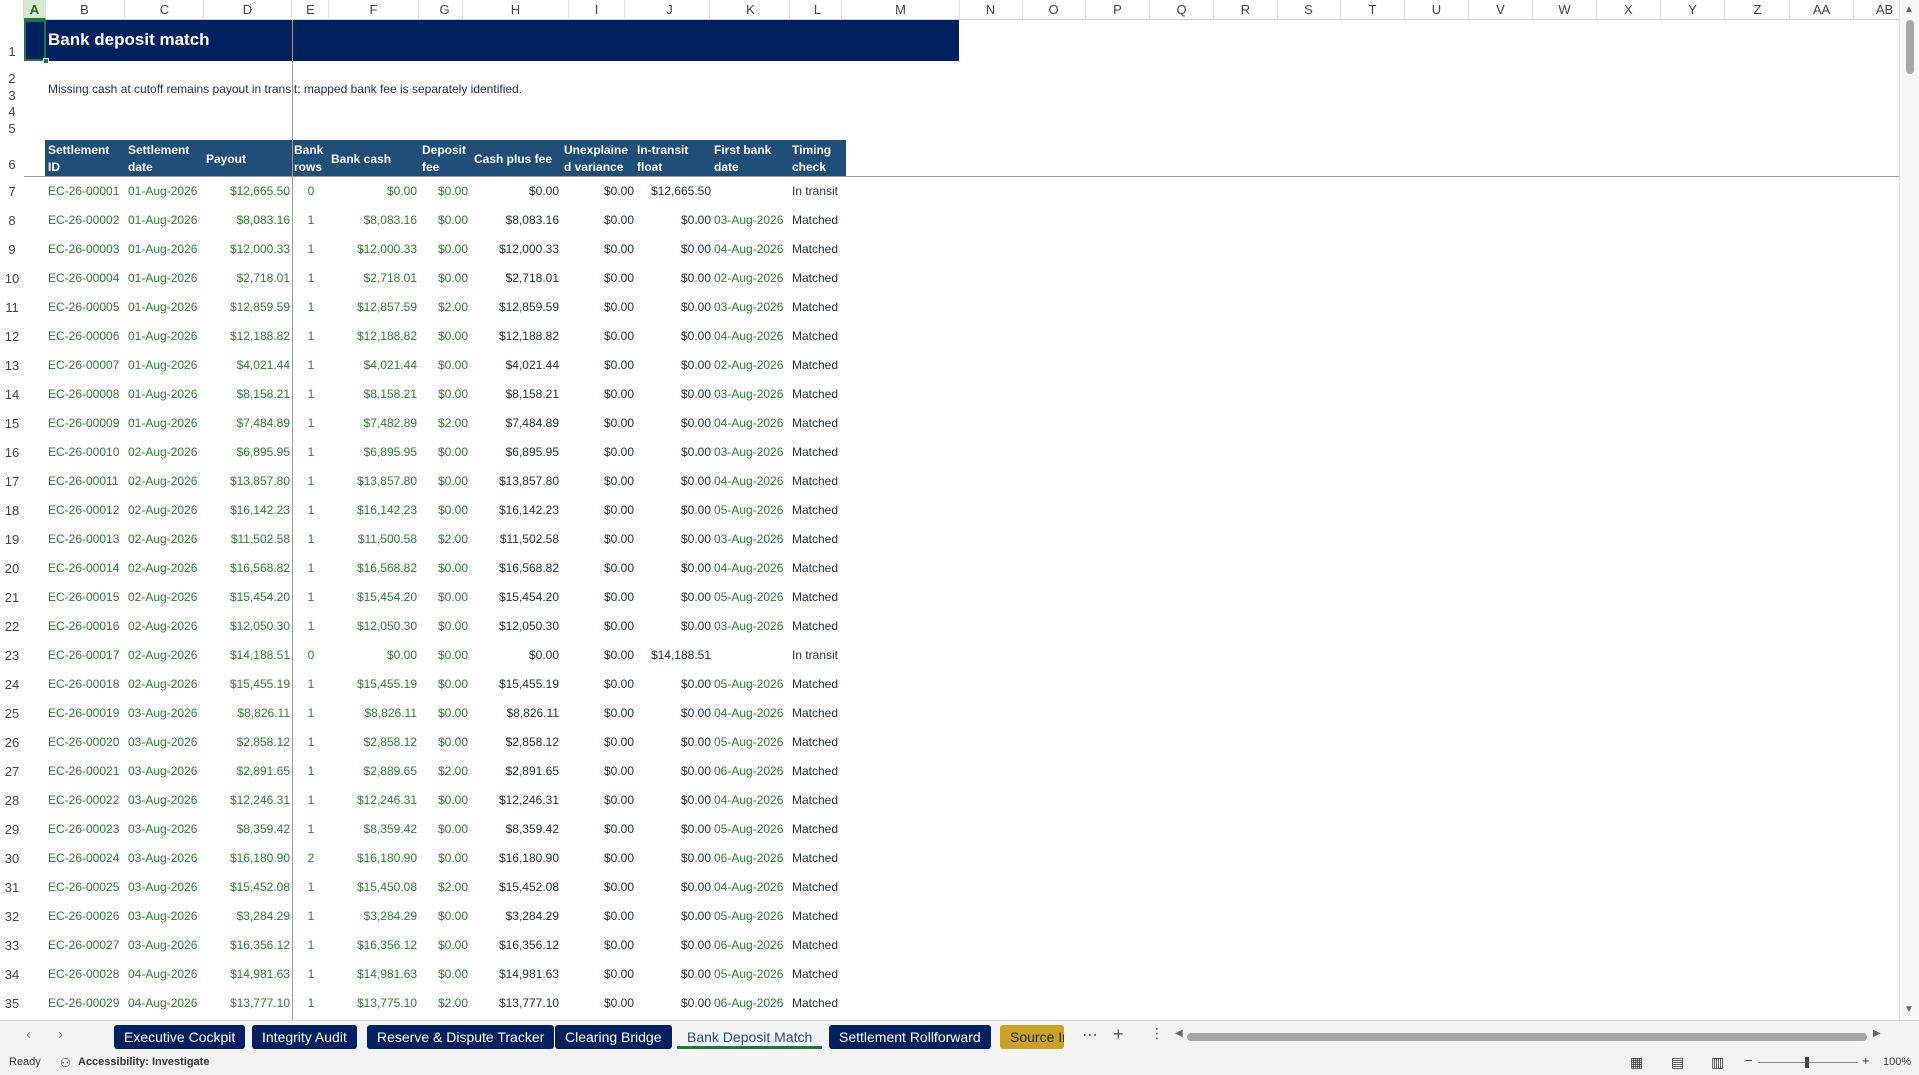 The image size is (1919, 1075). Describe the element at coordinates (88, 220) in the screenshot. I see `table-cell: EC-26-00002` at that location.